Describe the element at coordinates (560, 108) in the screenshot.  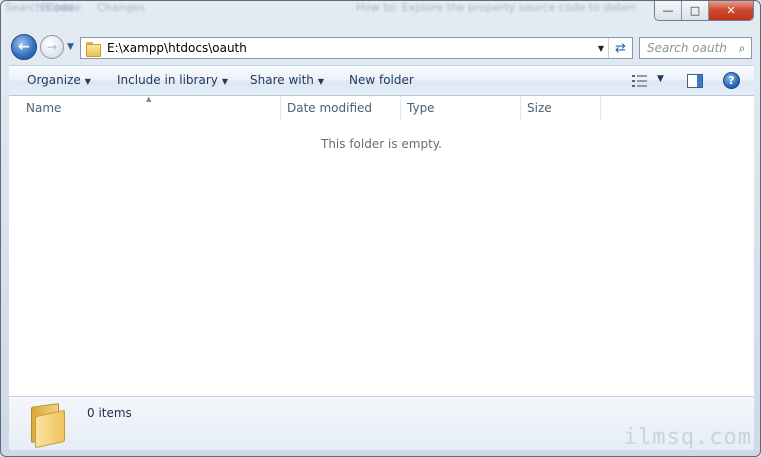
I see `column-header-size: Size` at that location.